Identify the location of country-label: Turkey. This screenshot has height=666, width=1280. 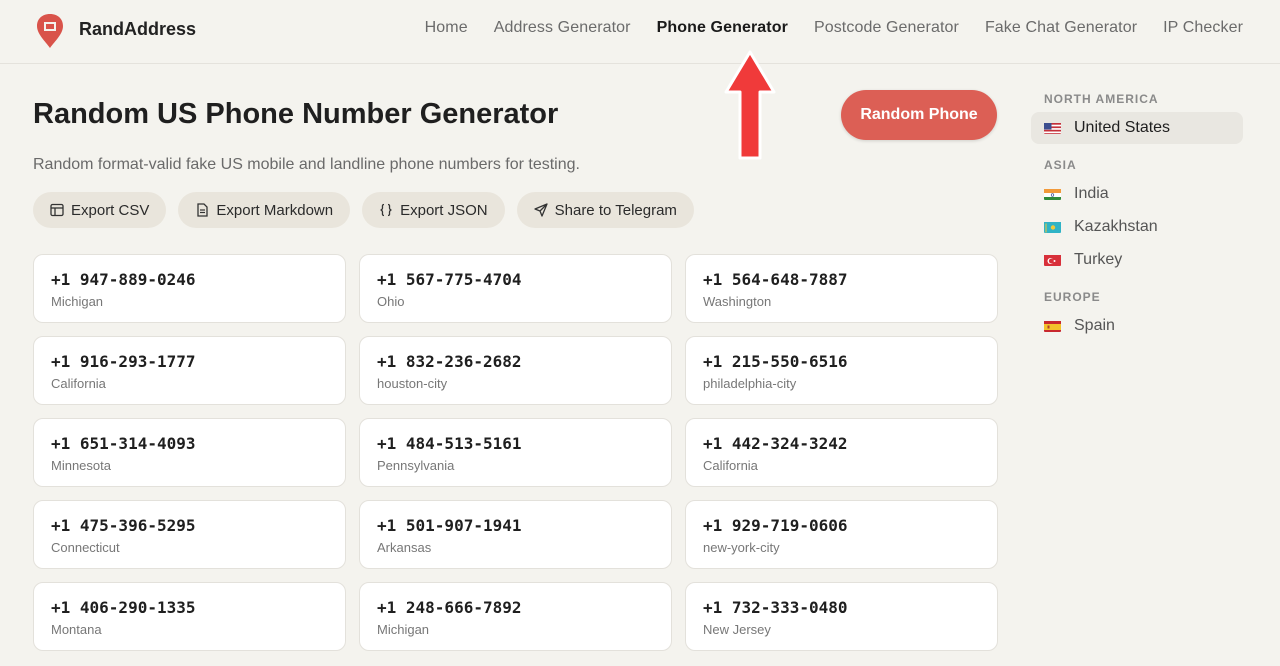
(1098, 259).